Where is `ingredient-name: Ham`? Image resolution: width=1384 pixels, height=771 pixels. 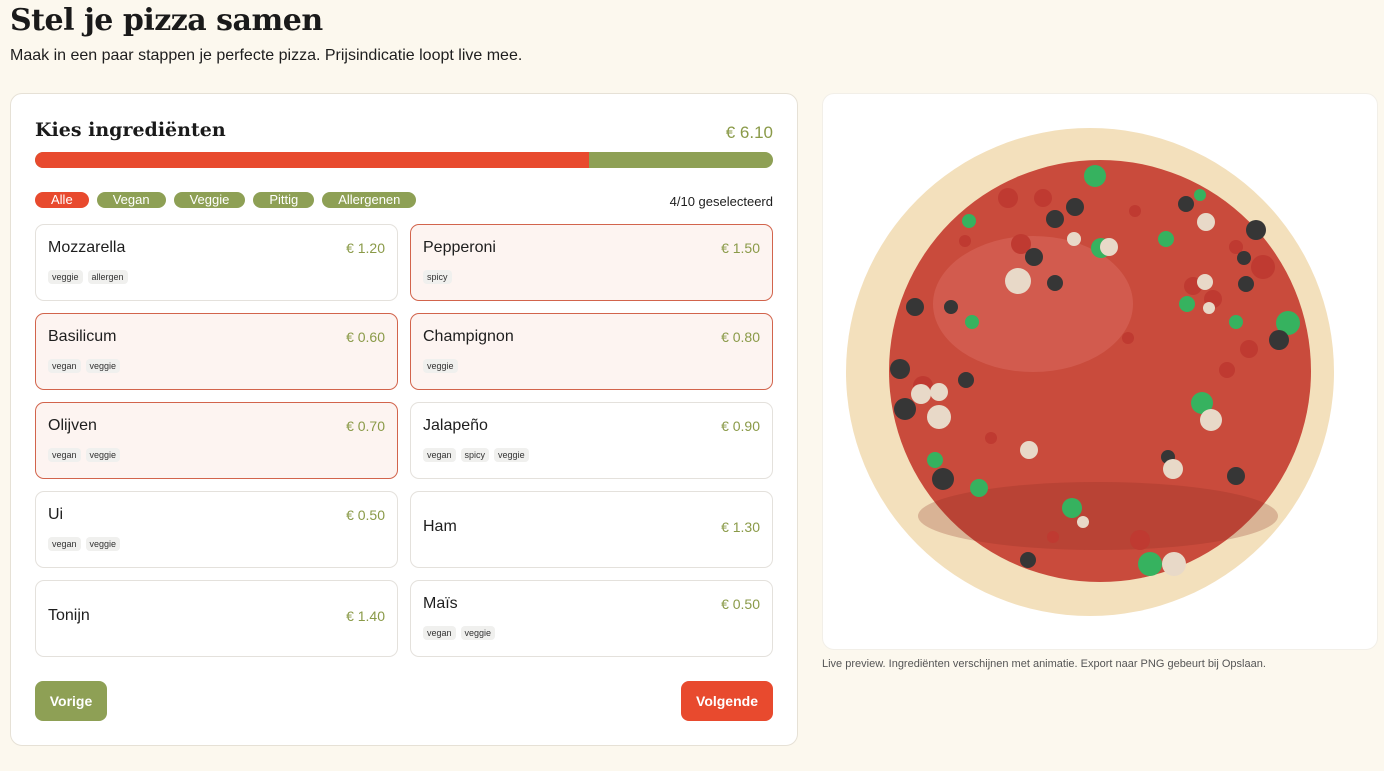
ingredient-name: Ham is located at coordinates (440, 526).